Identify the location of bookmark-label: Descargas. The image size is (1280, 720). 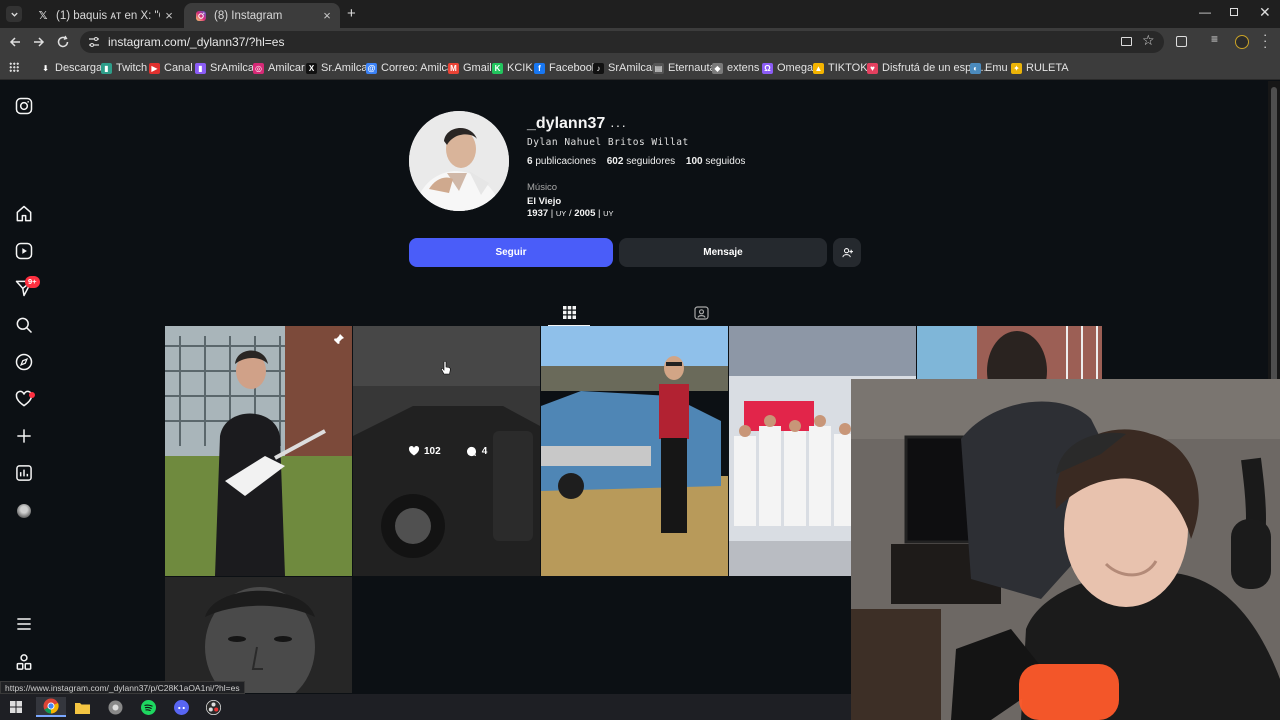
(81, 68).